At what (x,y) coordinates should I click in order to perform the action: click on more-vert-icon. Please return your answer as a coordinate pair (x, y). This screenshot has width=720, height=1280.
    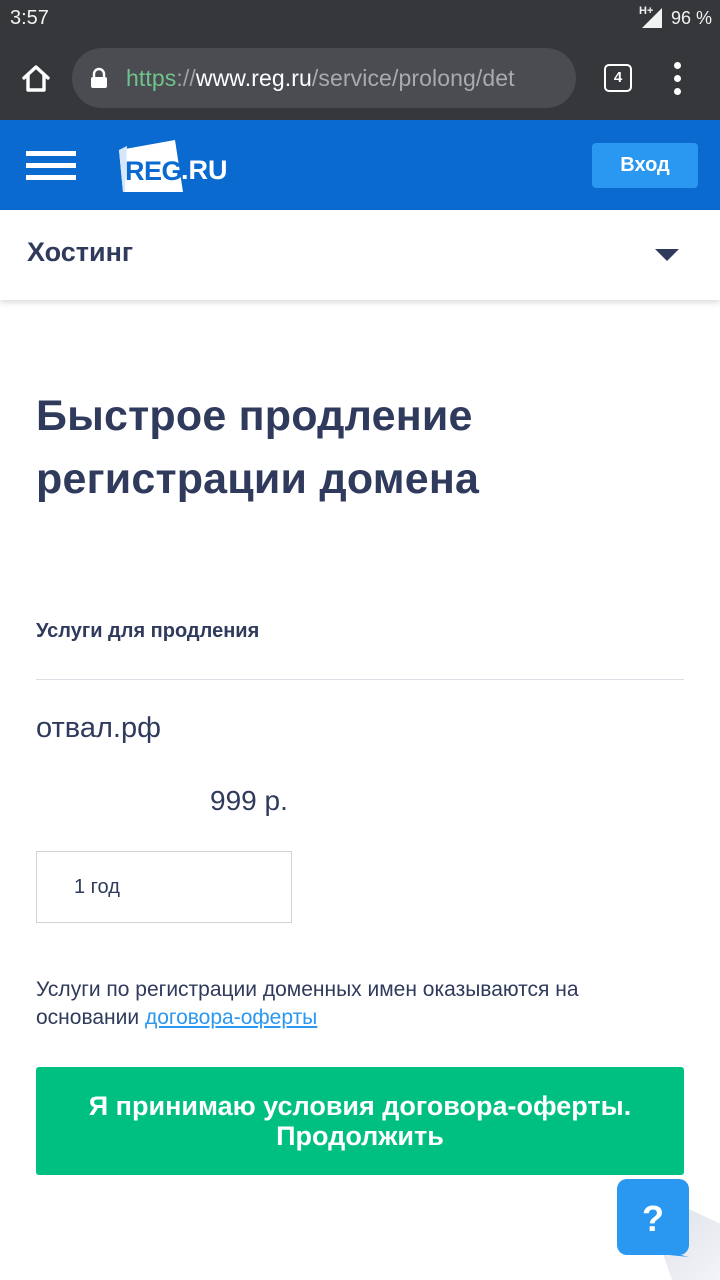
    Looking at the image, I should click on (678, 79).